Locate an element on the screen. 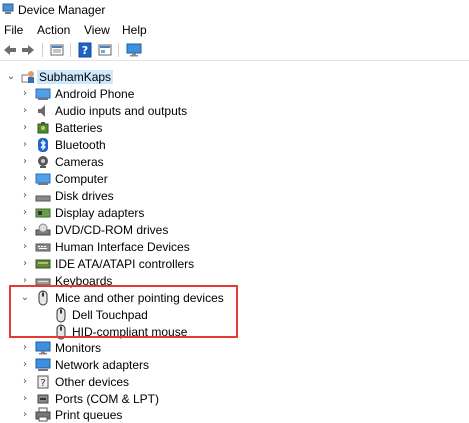 The width and height of the screenshot is (469, 423). tree-item-batteries: › Batteries is located at coordinates (234, 128).